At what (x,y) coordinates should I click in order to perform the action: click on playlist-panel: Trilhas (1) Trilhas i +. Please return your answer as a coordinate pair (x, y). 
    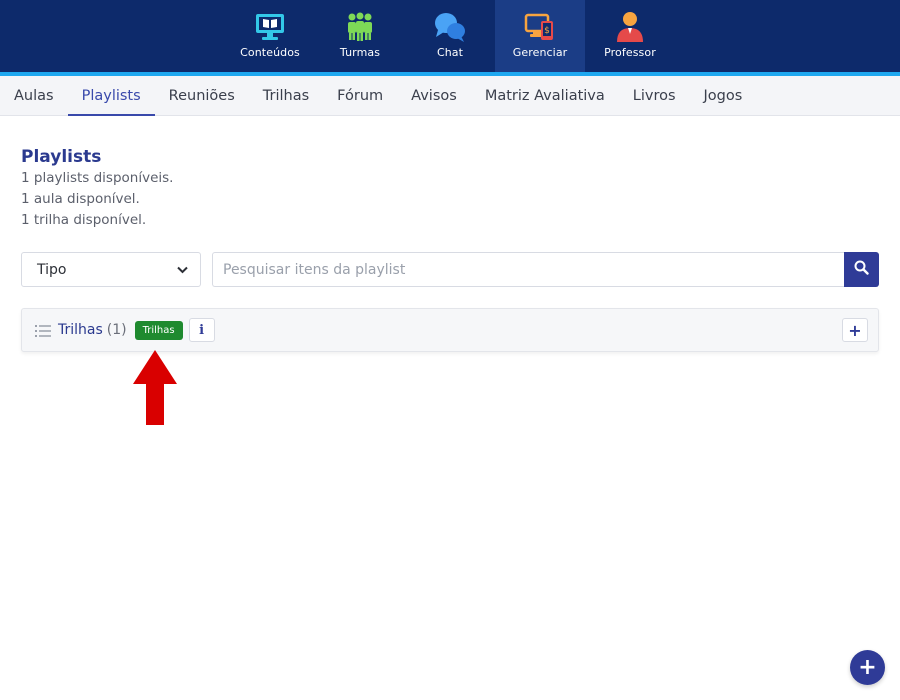
    Looking at the image, I should click on (450, 330).